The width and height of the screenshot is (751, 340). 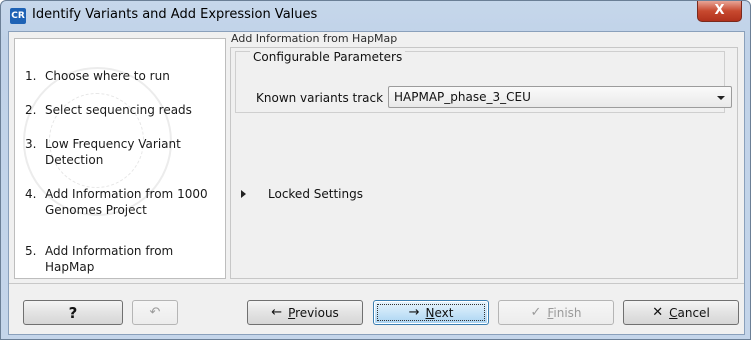 I want to click on cancel-button: ✕ Cancel, so click(x=681, y=312).